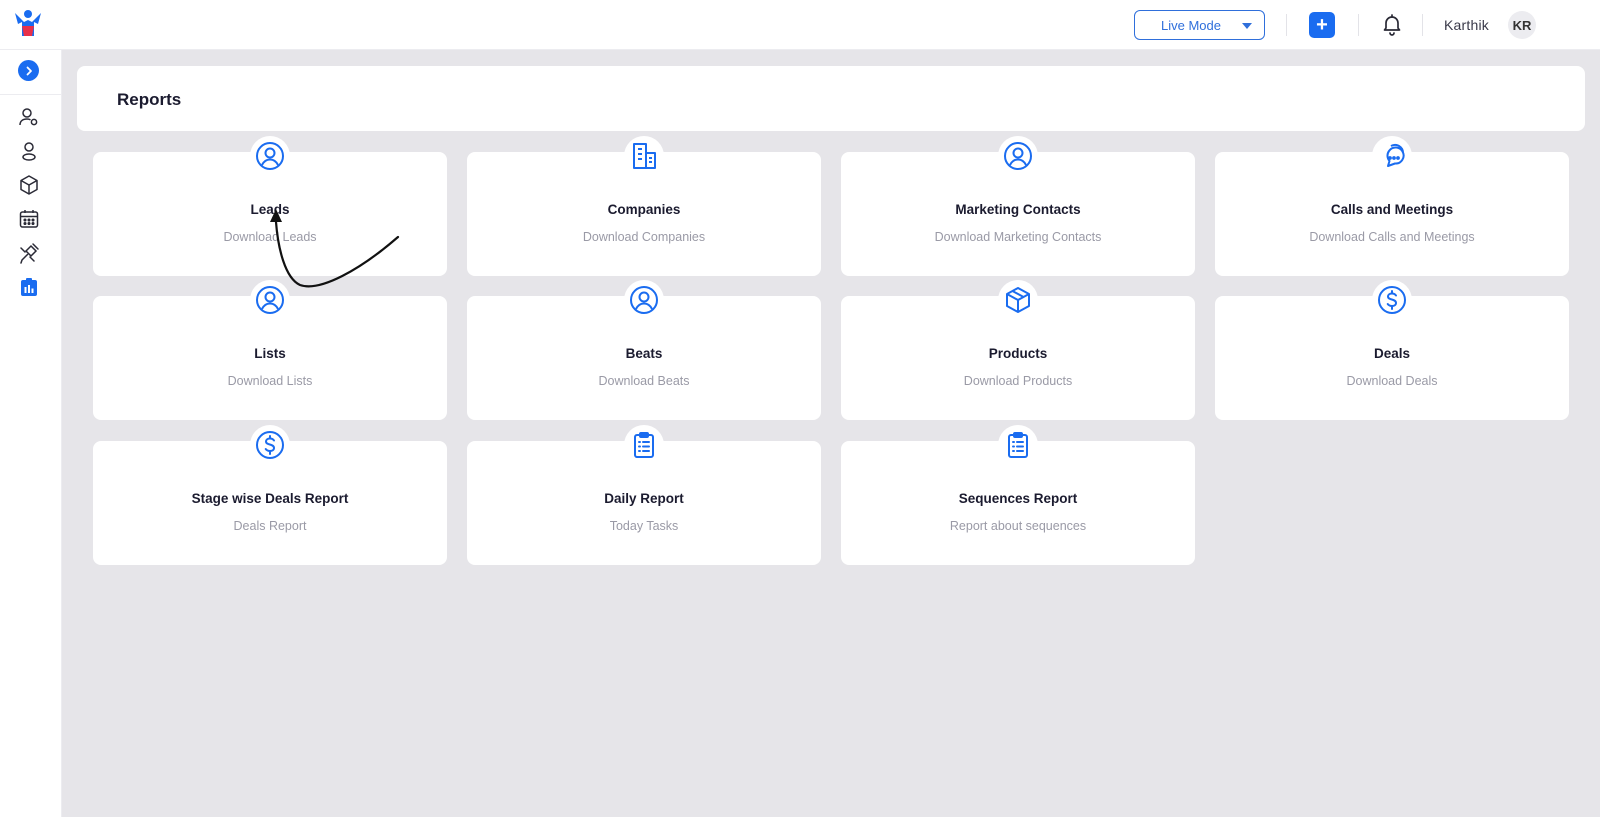 The width and height of the screenshot is (1600, 817). I want to click on add-button: +, so click(1322, 25).